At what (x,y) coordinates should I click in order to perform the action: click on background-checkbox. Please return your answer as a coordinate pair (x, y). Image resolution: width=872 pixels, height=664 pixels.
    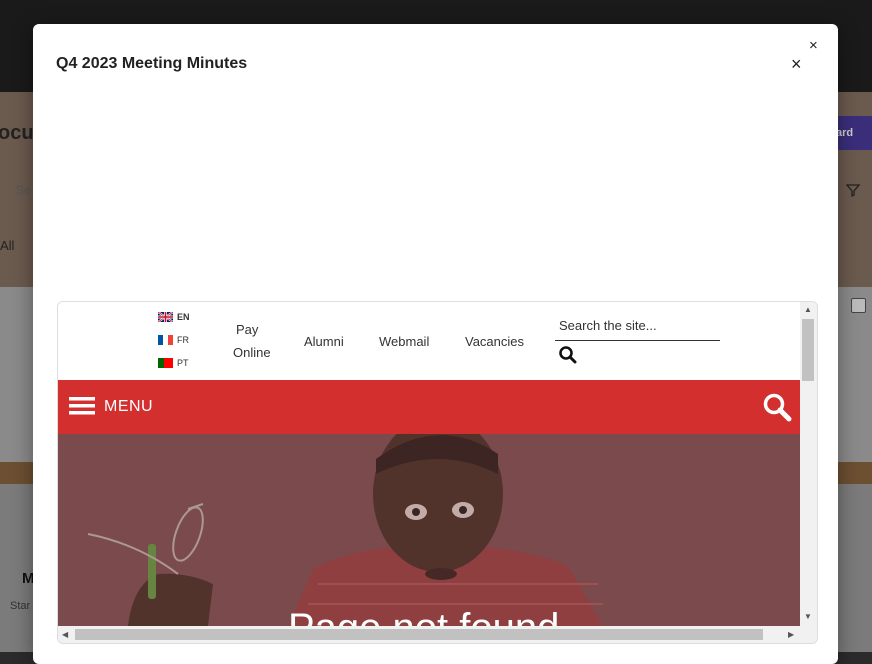
    Looking at the image, I should click on (858, 305).